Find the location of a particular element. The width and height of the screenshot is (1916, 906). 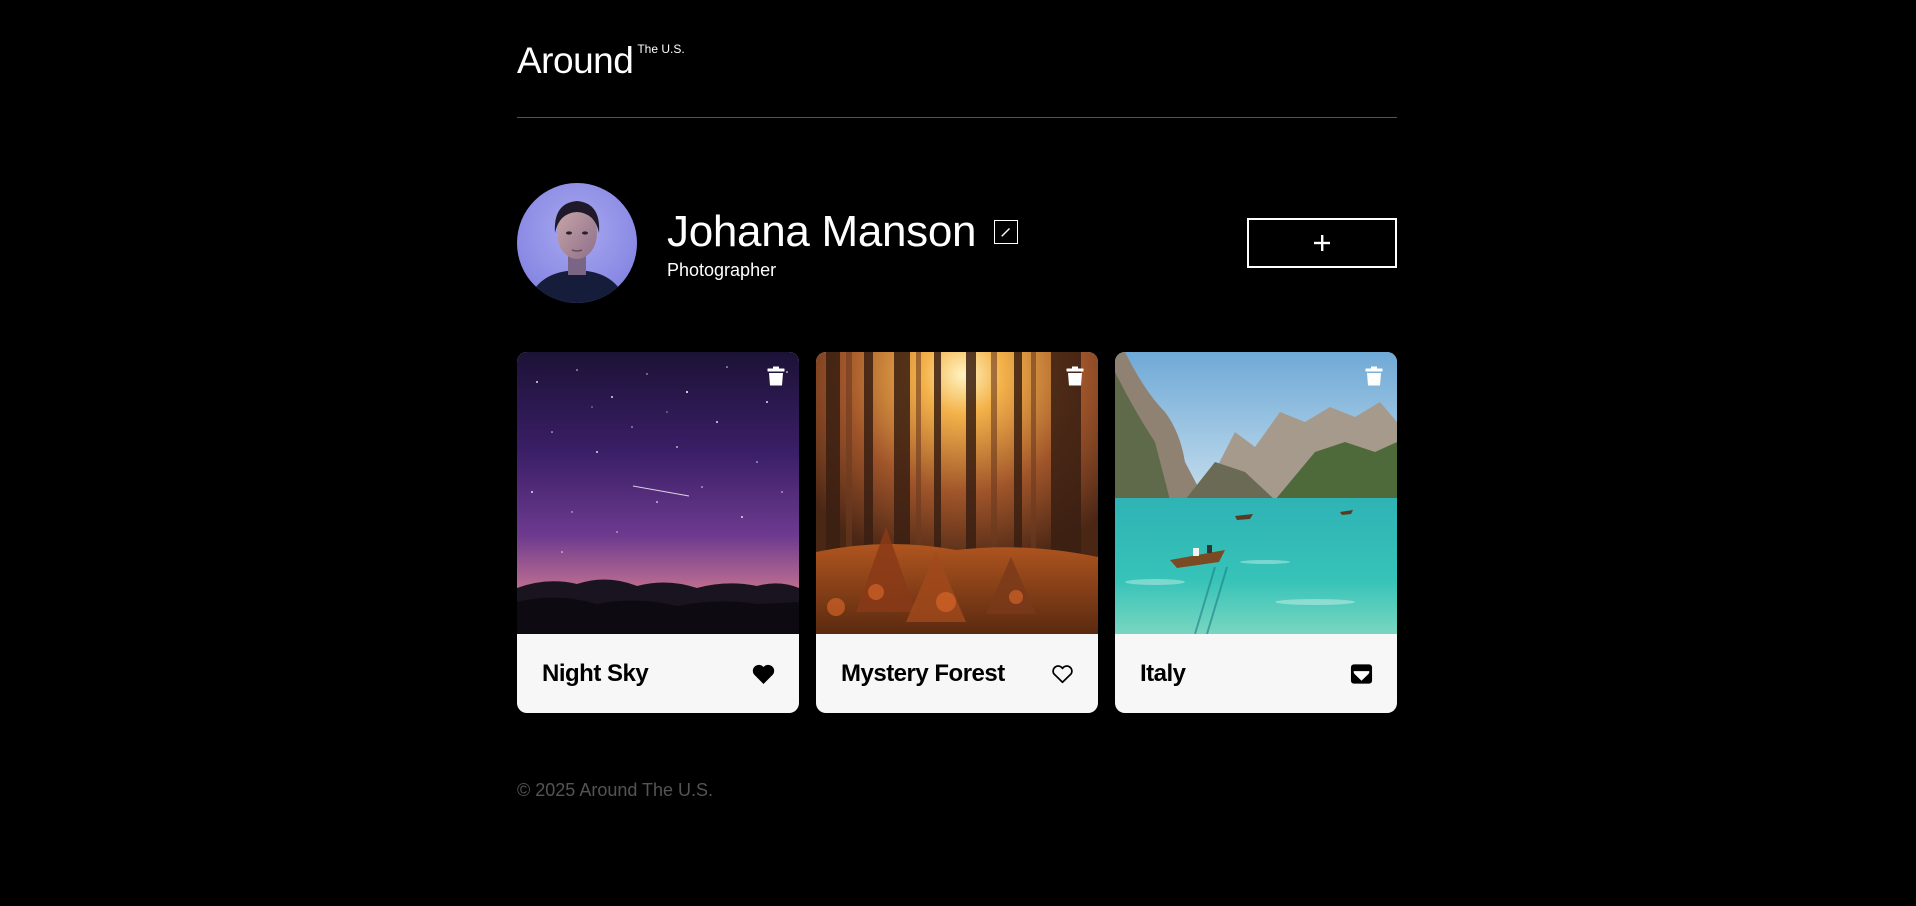

heart-outline-icon is located at coordinates (1062, 673).